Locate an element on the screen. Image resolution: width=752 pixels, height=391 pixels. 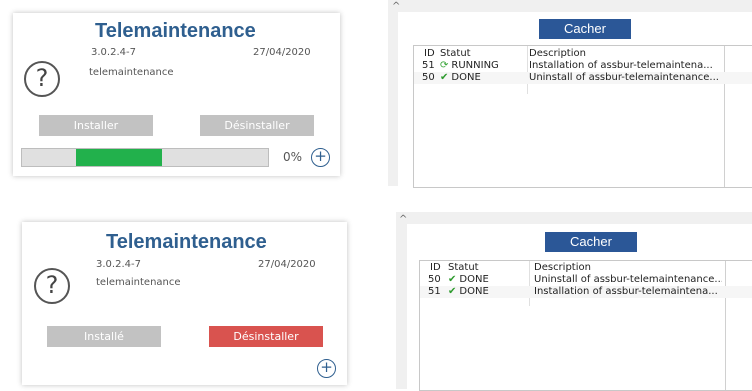
progress-percent: 0% is located at coordinates (293, 157).